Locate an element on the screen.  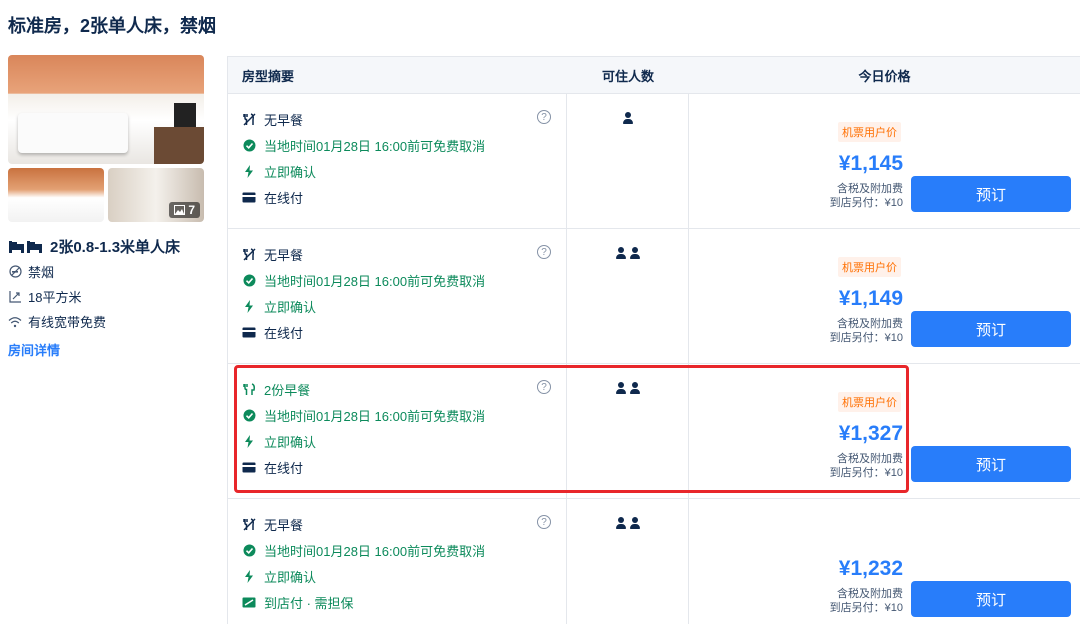
price-cell: ¥1,232 含税及附加费 到店另付：¥10 预订 is located at coordinates (884, 561).